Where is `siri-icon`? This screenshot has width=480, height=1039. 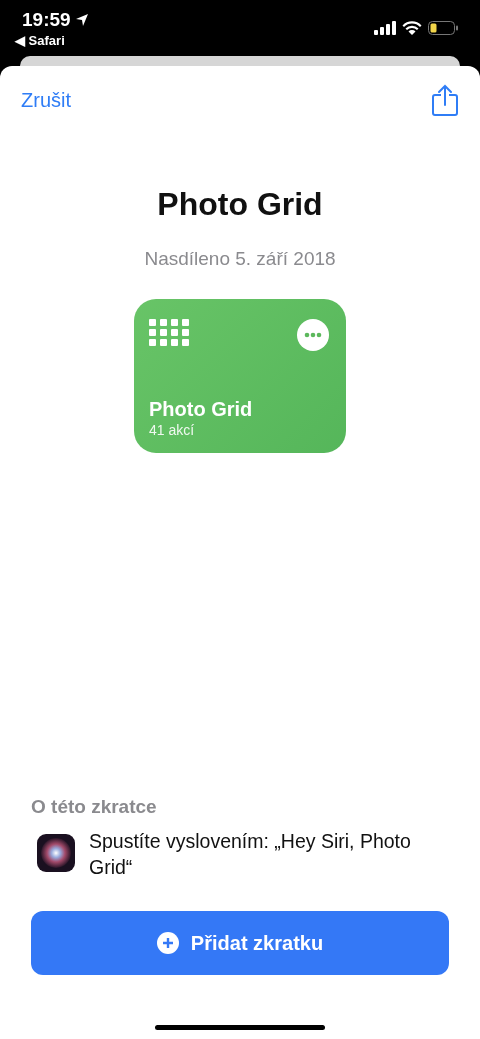 siri-icon is located at coordinates (56, 853).